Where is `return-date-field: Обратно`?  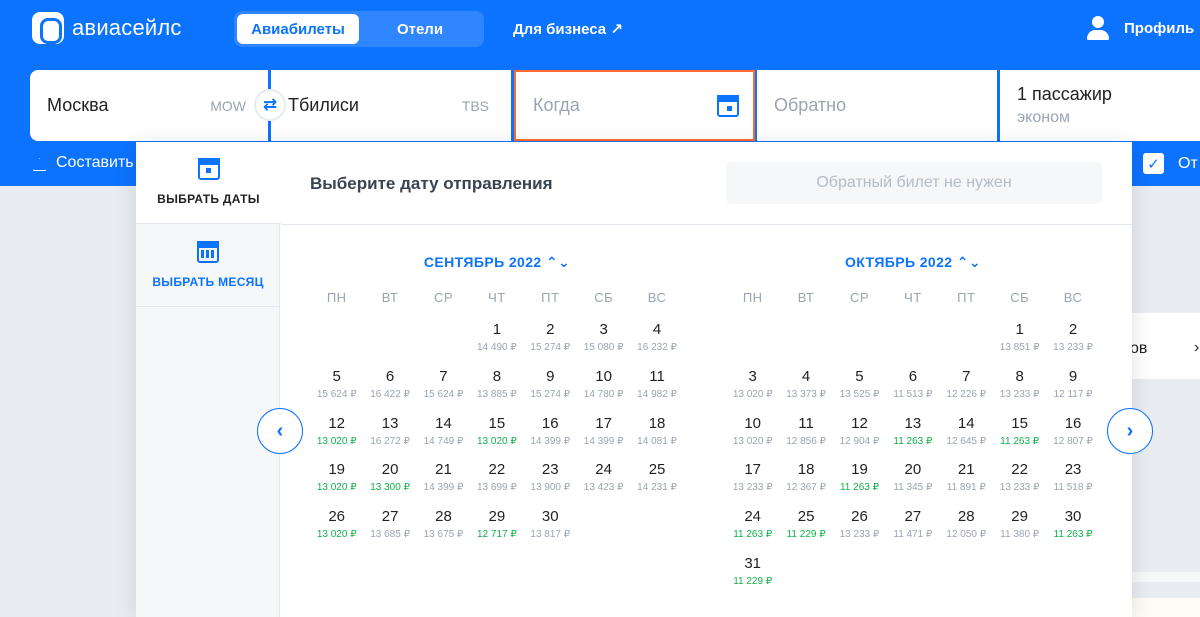
return-date-field: Обратно is located at coordinates (877, 105).